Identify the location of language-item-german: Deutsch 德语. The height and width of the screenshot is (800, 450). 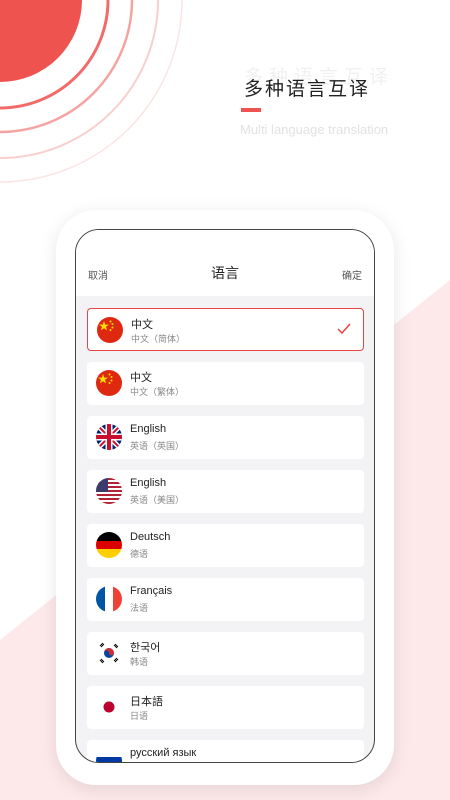
(225, 545).